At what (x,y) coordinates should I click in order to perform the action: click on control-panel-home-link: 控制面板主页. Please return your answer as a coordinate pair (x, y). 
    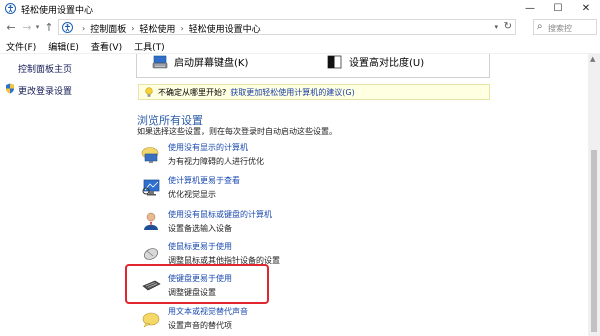
    Looking at the image, I should click on (45, 68).